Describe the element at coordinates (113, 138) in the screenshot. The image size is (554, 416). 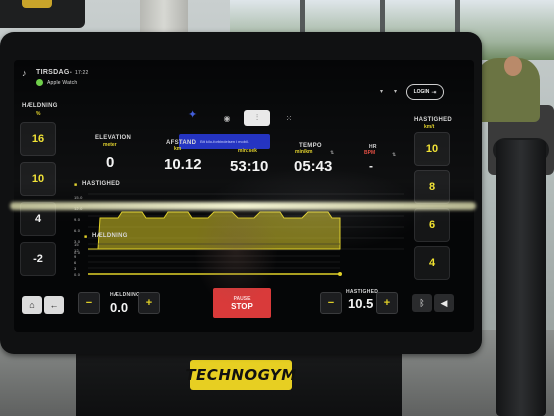
I see `elevation-label: ELEVATION` at that location.